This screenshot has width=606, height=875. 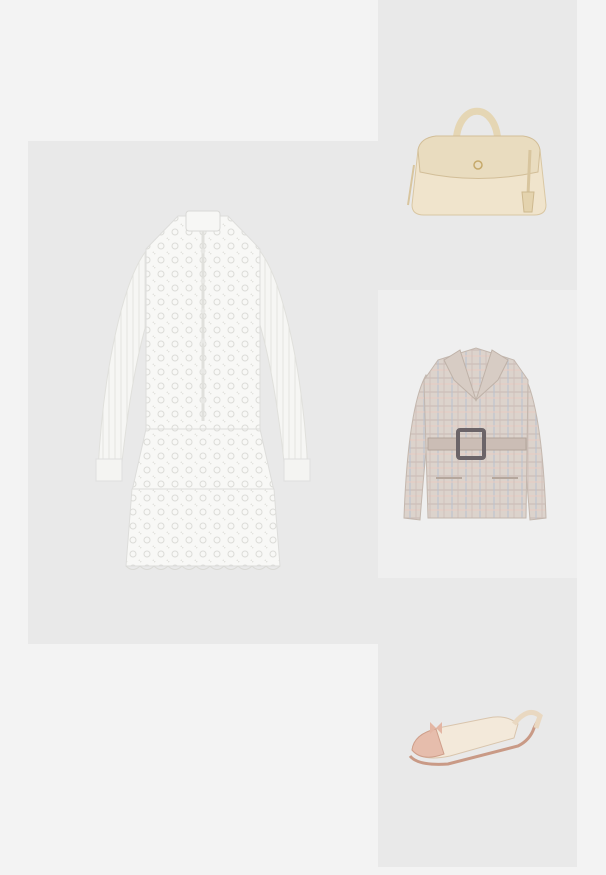 I want to click on handbag-icon, so click(x=477, y=161).